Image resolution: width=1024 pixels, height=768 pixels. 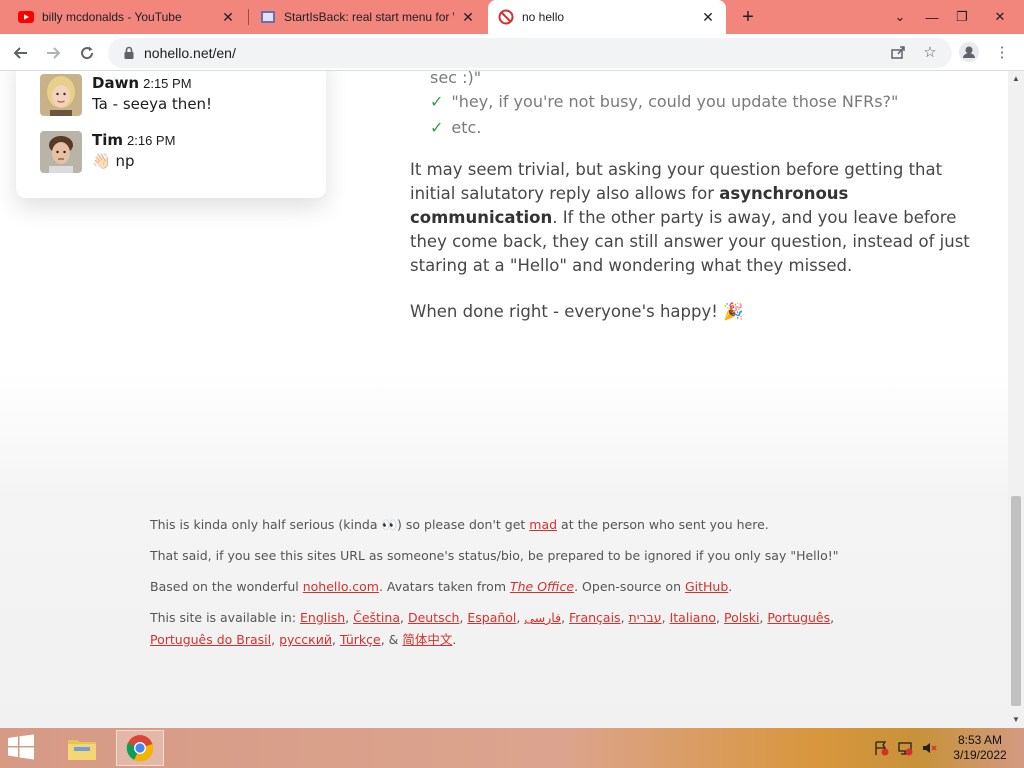 I want to click on lock-icon, so click(x=129, y=53).